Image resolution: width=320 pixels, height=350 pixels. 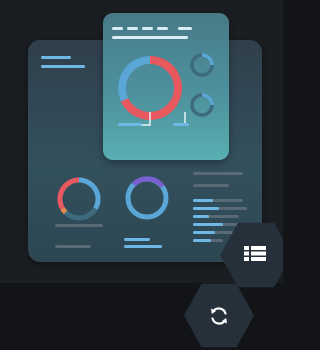 What do you see at coordinates (255, 253) in the screenshot?
I see `list-table-icon` at bounding box center [255, 253].